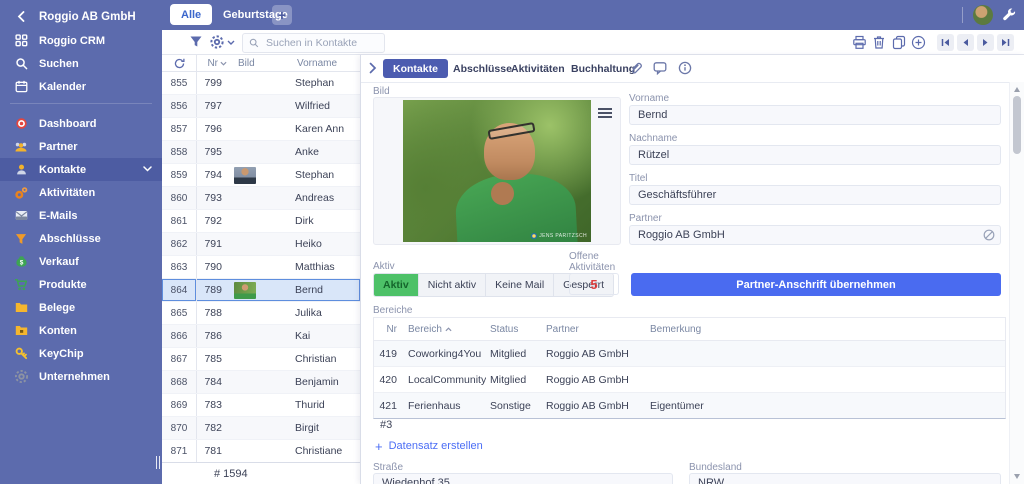  What do you see at coordinates (179, 63) in the screenshot?
I see `refresh-icon` at bounding box center [179, 63].